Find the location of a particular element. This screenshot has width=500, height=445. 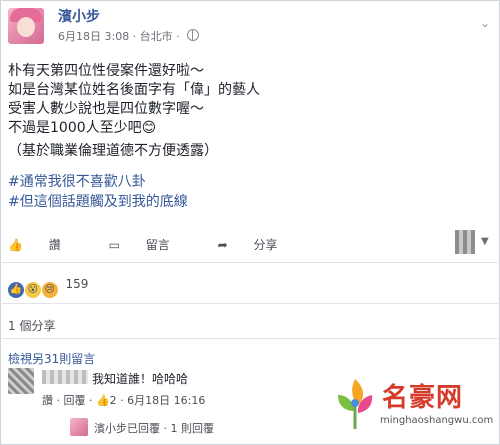

author-avatar is located at coordinates (26, 26).